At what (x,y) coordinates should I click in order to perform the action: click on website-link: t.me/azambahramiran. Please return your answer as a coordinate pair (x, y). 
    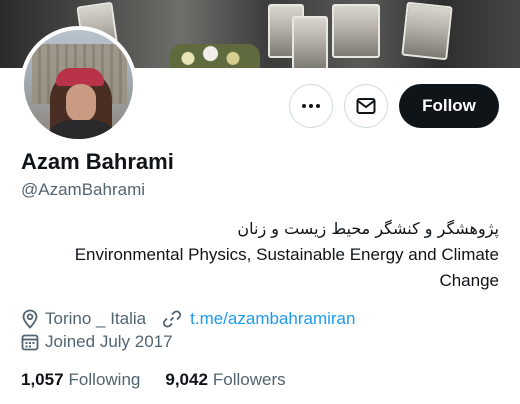
    Looking at the image, I should click on (272, 319).